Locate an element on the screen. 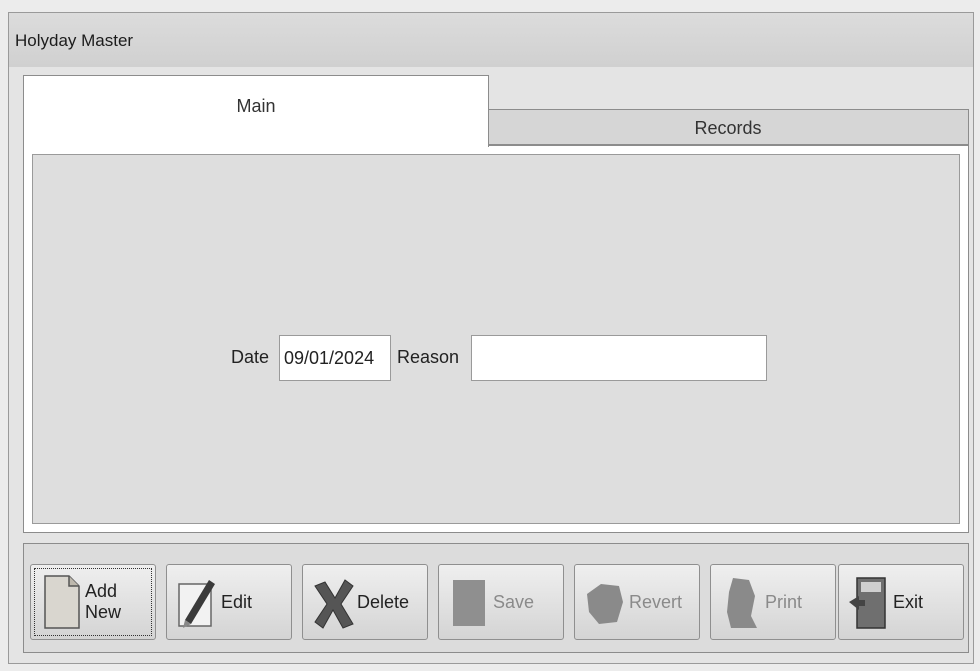 The height and width of the screenshot is (671, 980). add-new-label: Add New is located at coordinates (103, 601).